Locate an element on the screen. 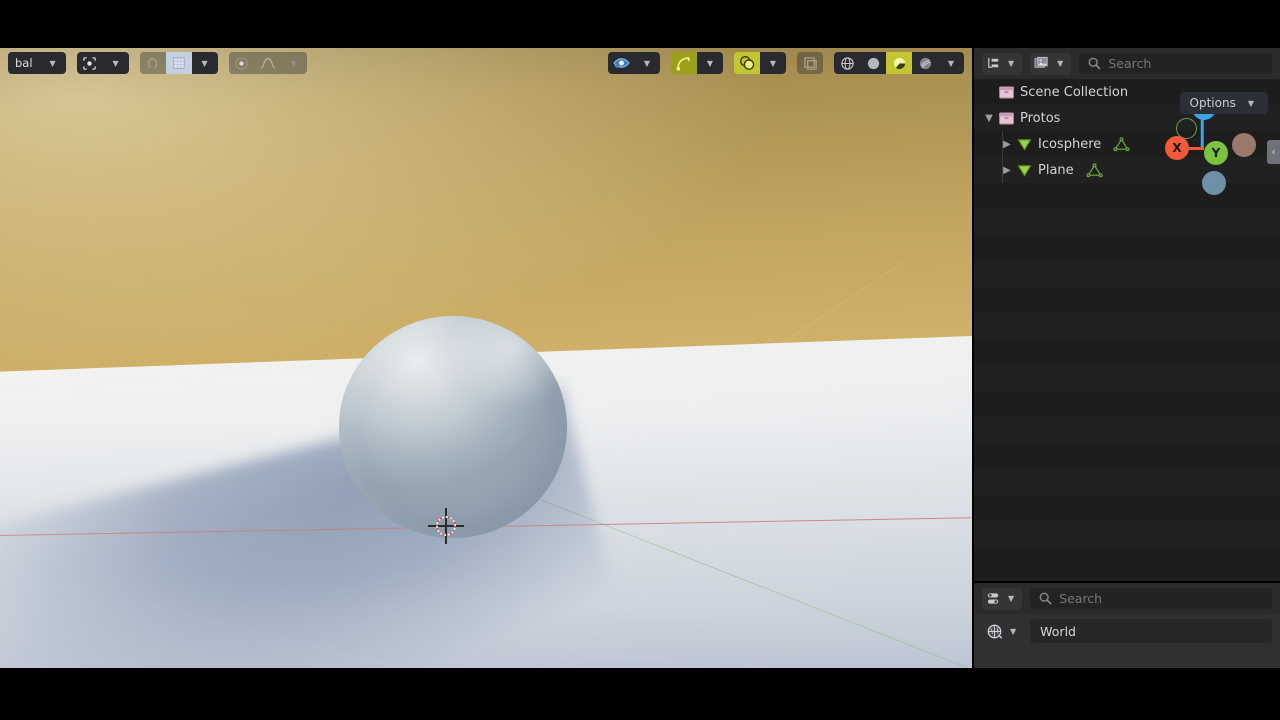 Image resolution: width=1280 pixels, height=720 pixels. gizmo-x-label: X is located at coordinates (1177, 148).